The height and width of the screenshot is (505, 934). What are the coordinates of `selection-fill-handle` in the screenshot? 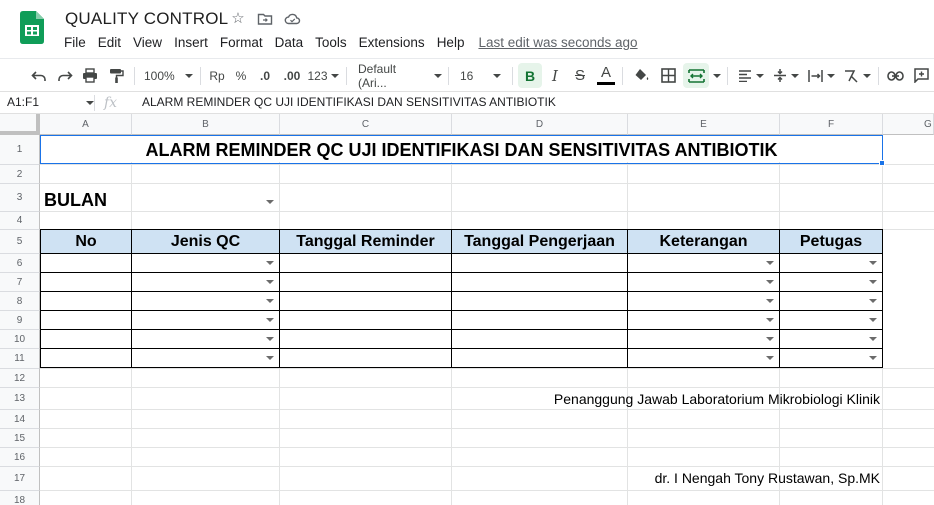 It's located at (882, 163).